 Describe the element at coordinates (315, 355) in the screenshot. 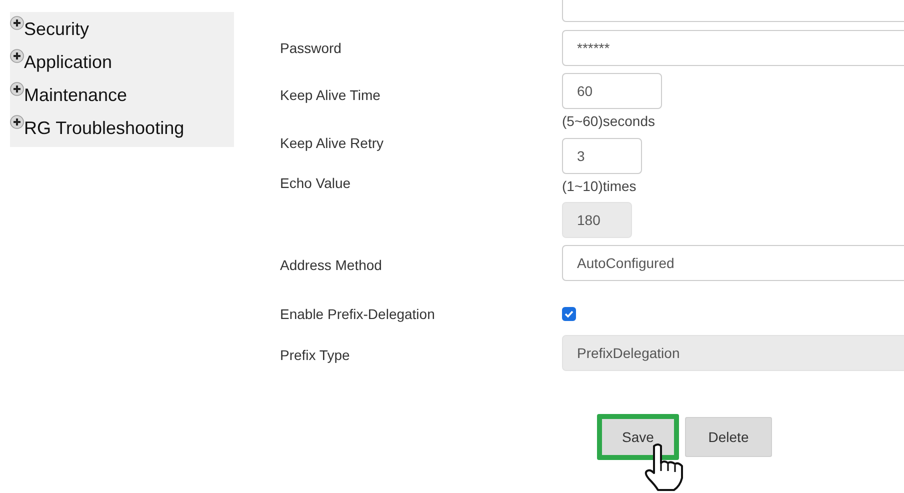

I see `field-label: Prefix Type` at that location.